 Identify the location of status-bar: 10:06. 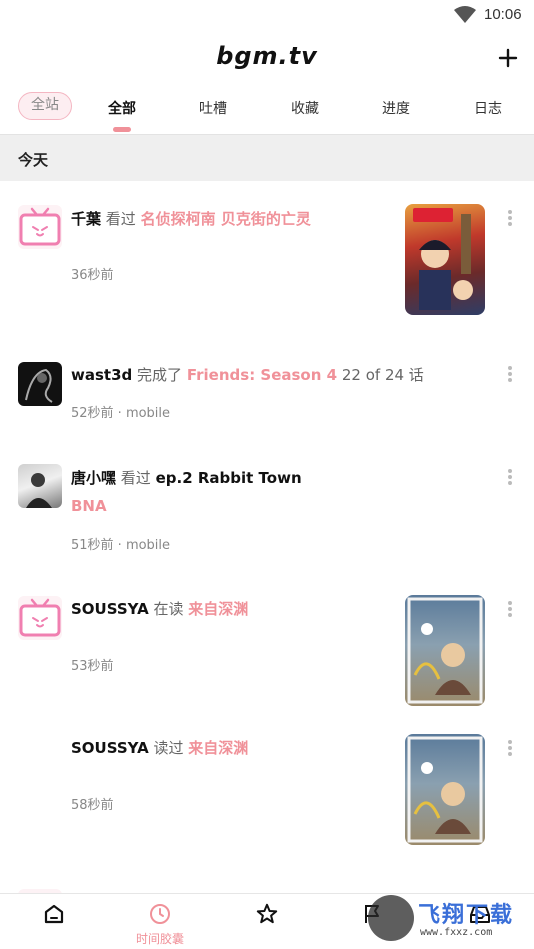
(267, 15).